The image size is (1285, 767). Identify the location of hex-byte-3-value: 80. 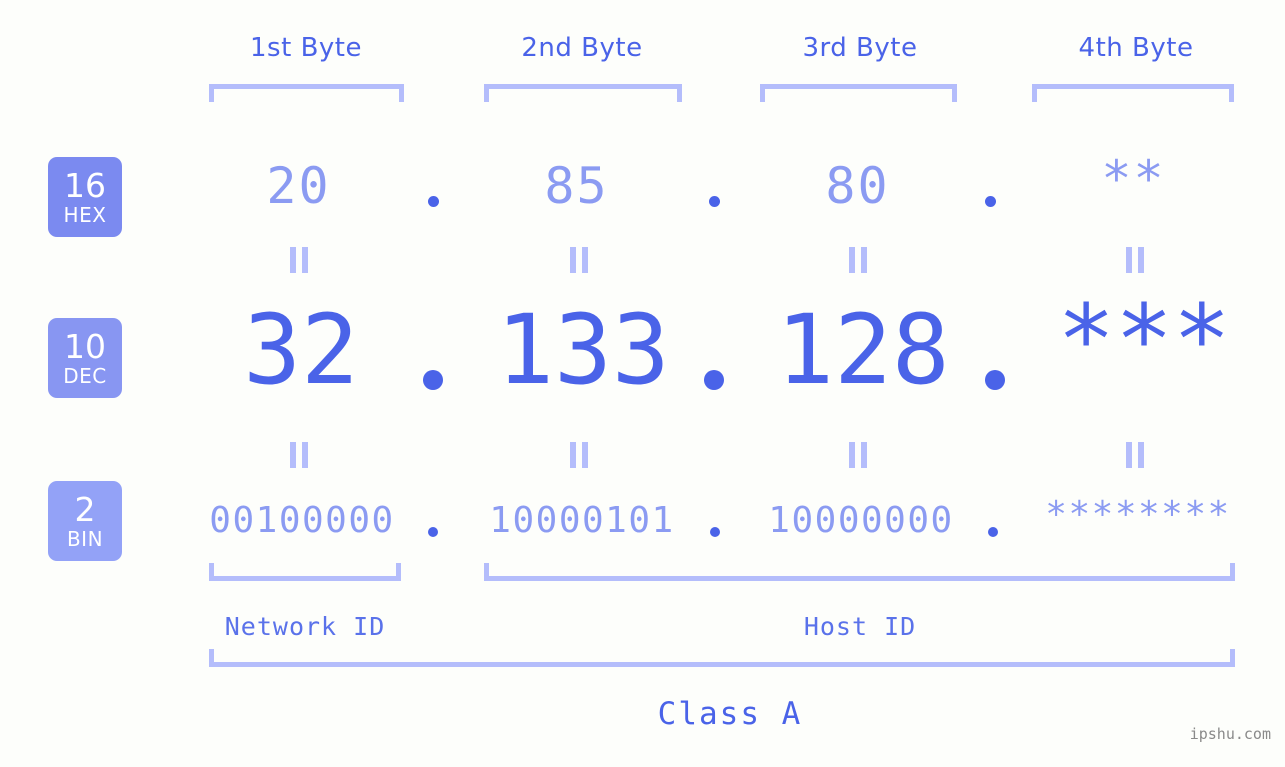
(857, 186).